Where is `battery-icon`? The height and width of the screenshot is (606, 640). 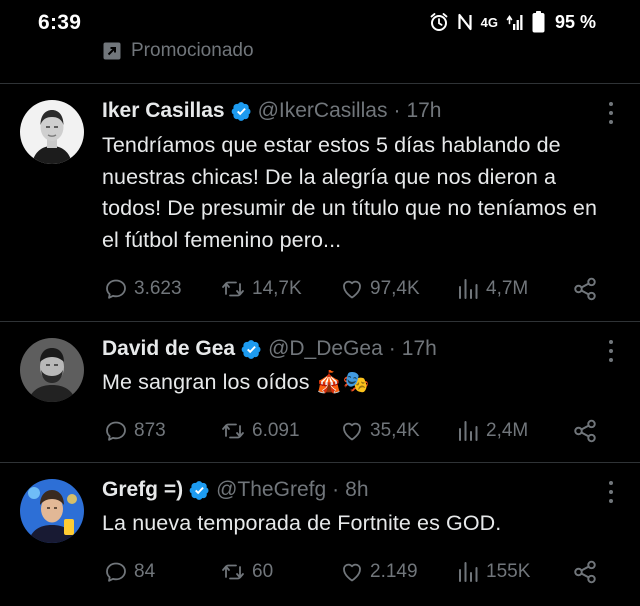 battery-icon is located at coordinates (538, 22).